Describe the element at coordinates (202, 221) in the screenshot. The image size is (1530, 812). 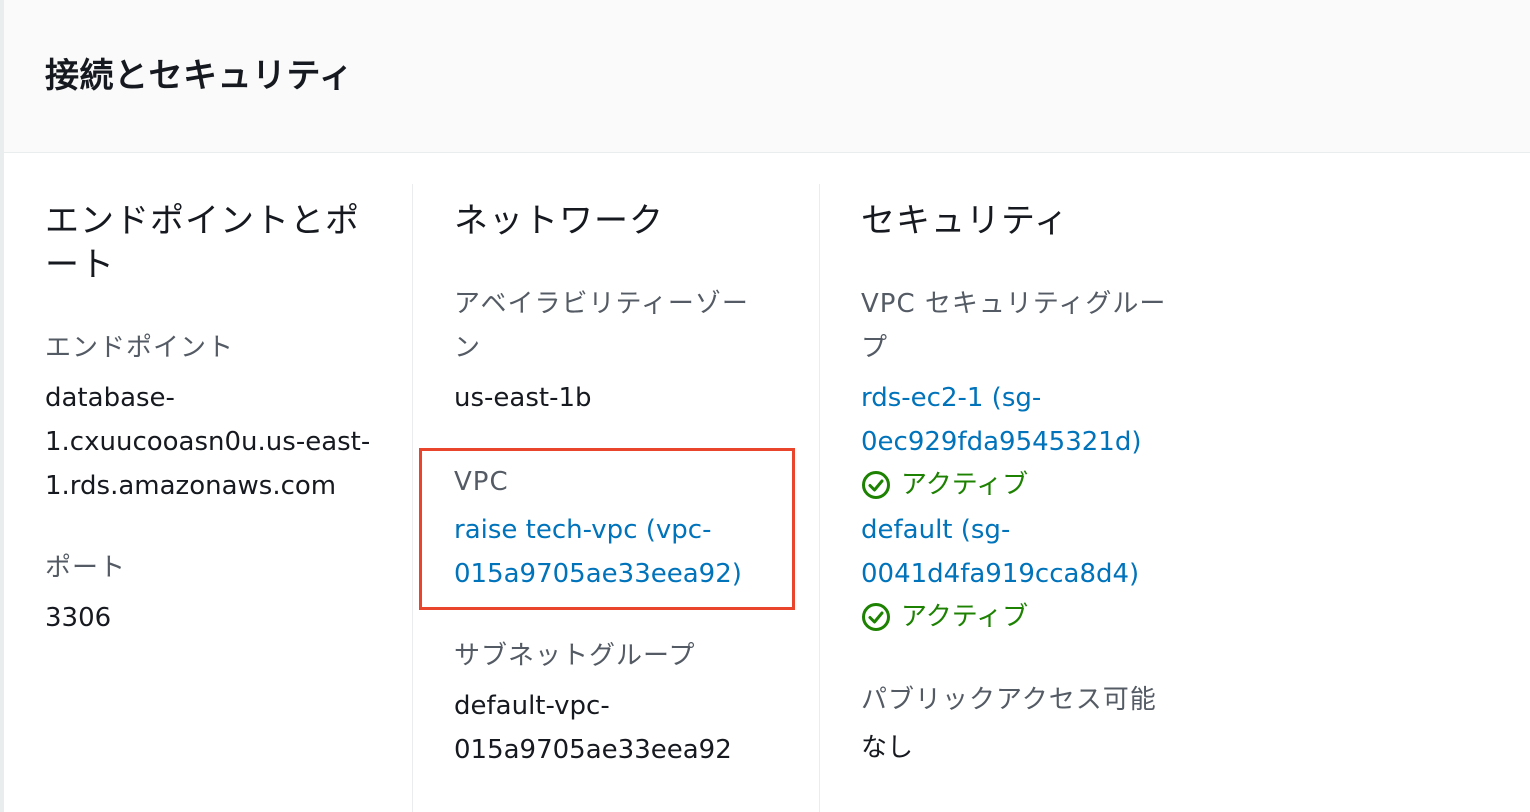
I see `endpoint-section-title: エンドポイントとポ` at that location.